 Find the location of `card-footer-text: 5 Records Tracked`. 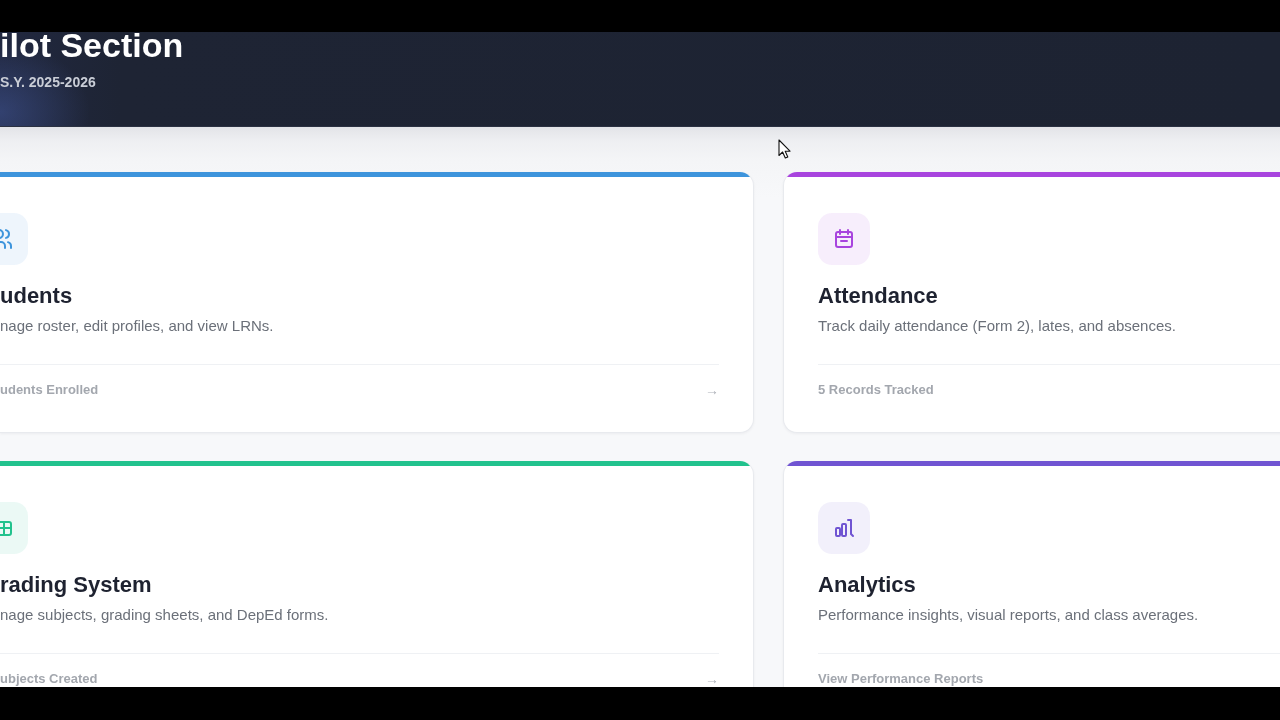

card-footer-text: 5 Records Tracked is located at coordinates (876, 390).